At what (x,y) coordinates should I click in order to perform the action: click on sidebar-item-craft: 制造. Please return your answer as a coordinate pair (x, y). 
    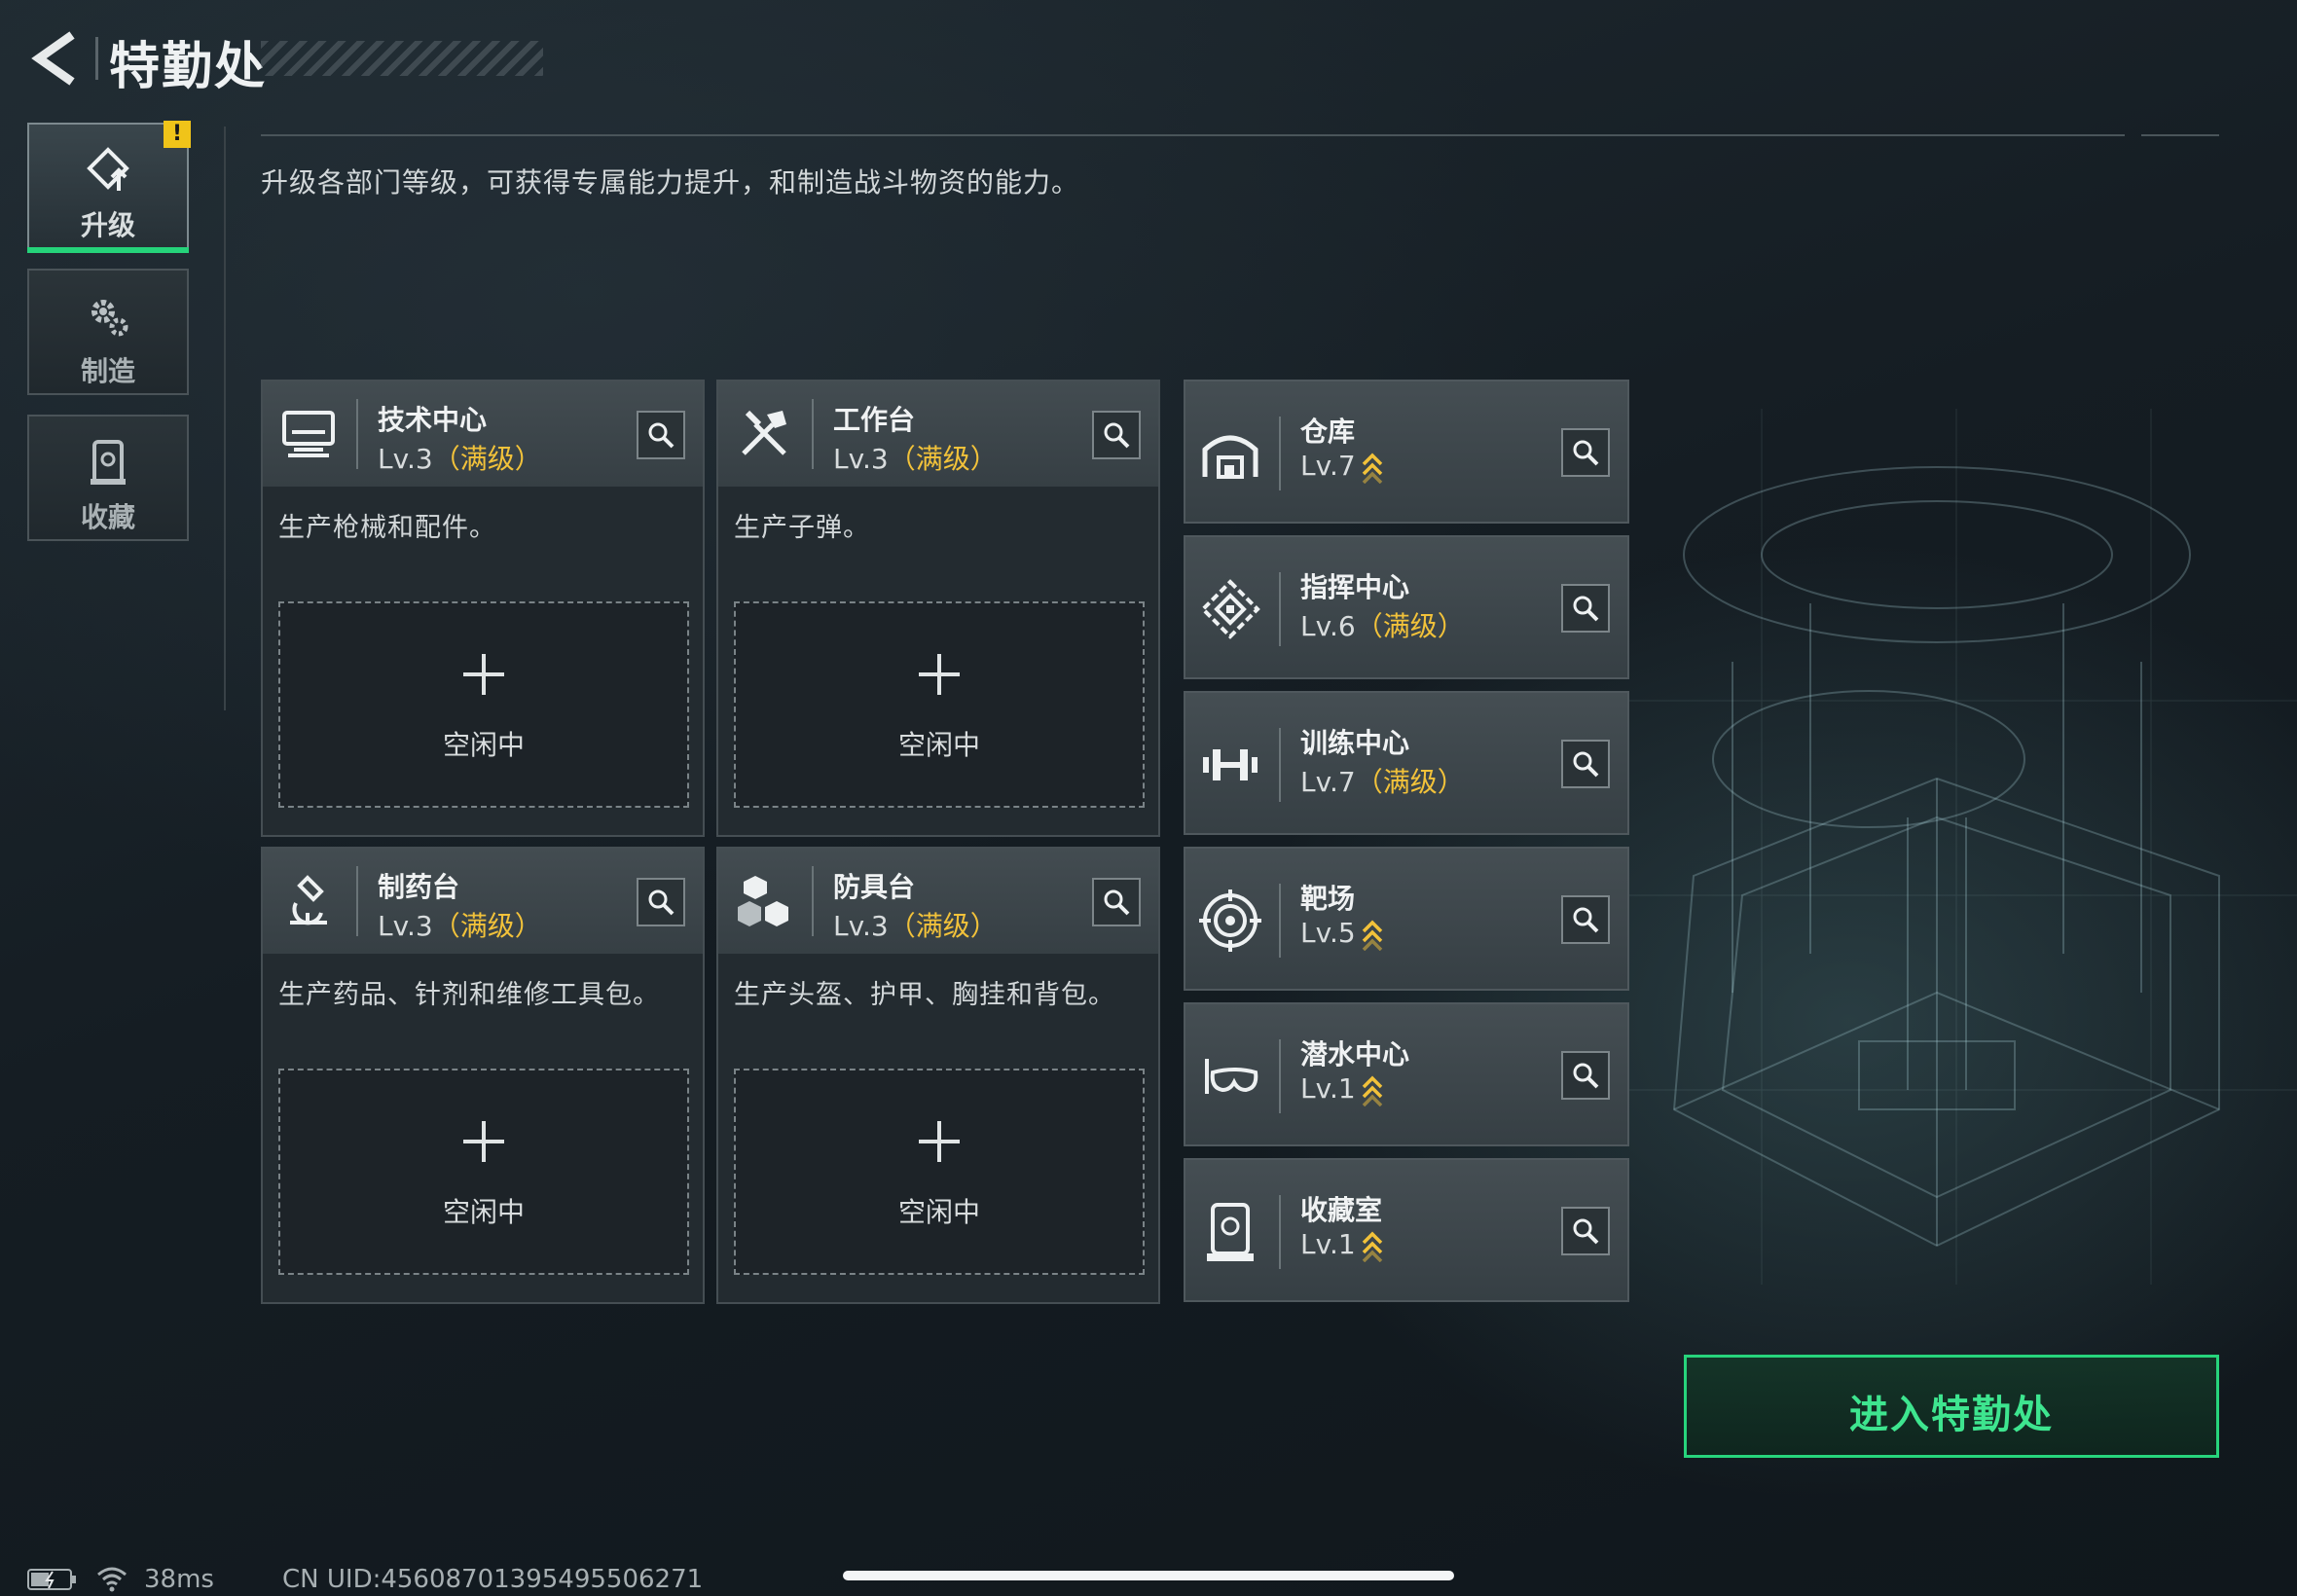
    Looking at the image, I should click on (108, 332).